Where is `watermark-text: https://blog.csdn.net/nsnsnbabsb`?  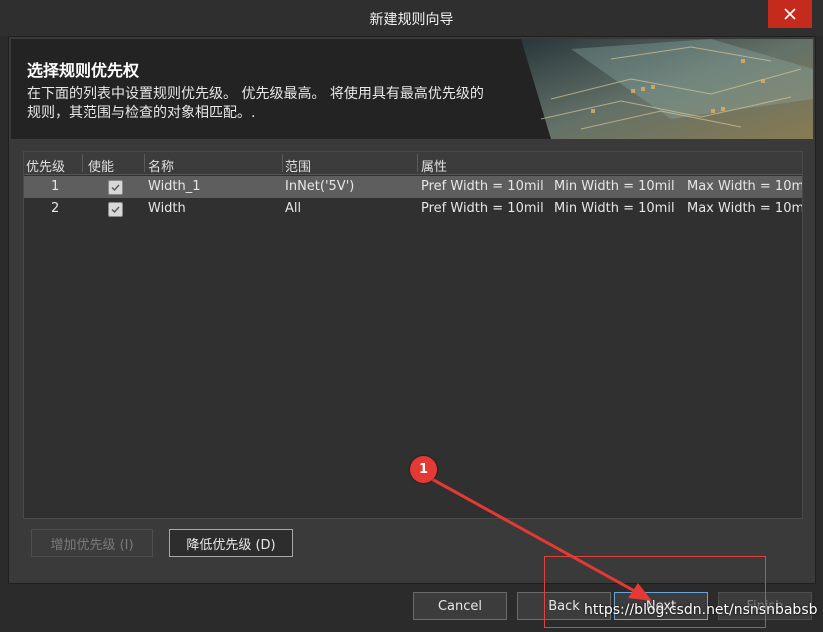
watermark-text: https://blog.csdn.net/nsnsnbabsb is located at coordinates (701, 610).